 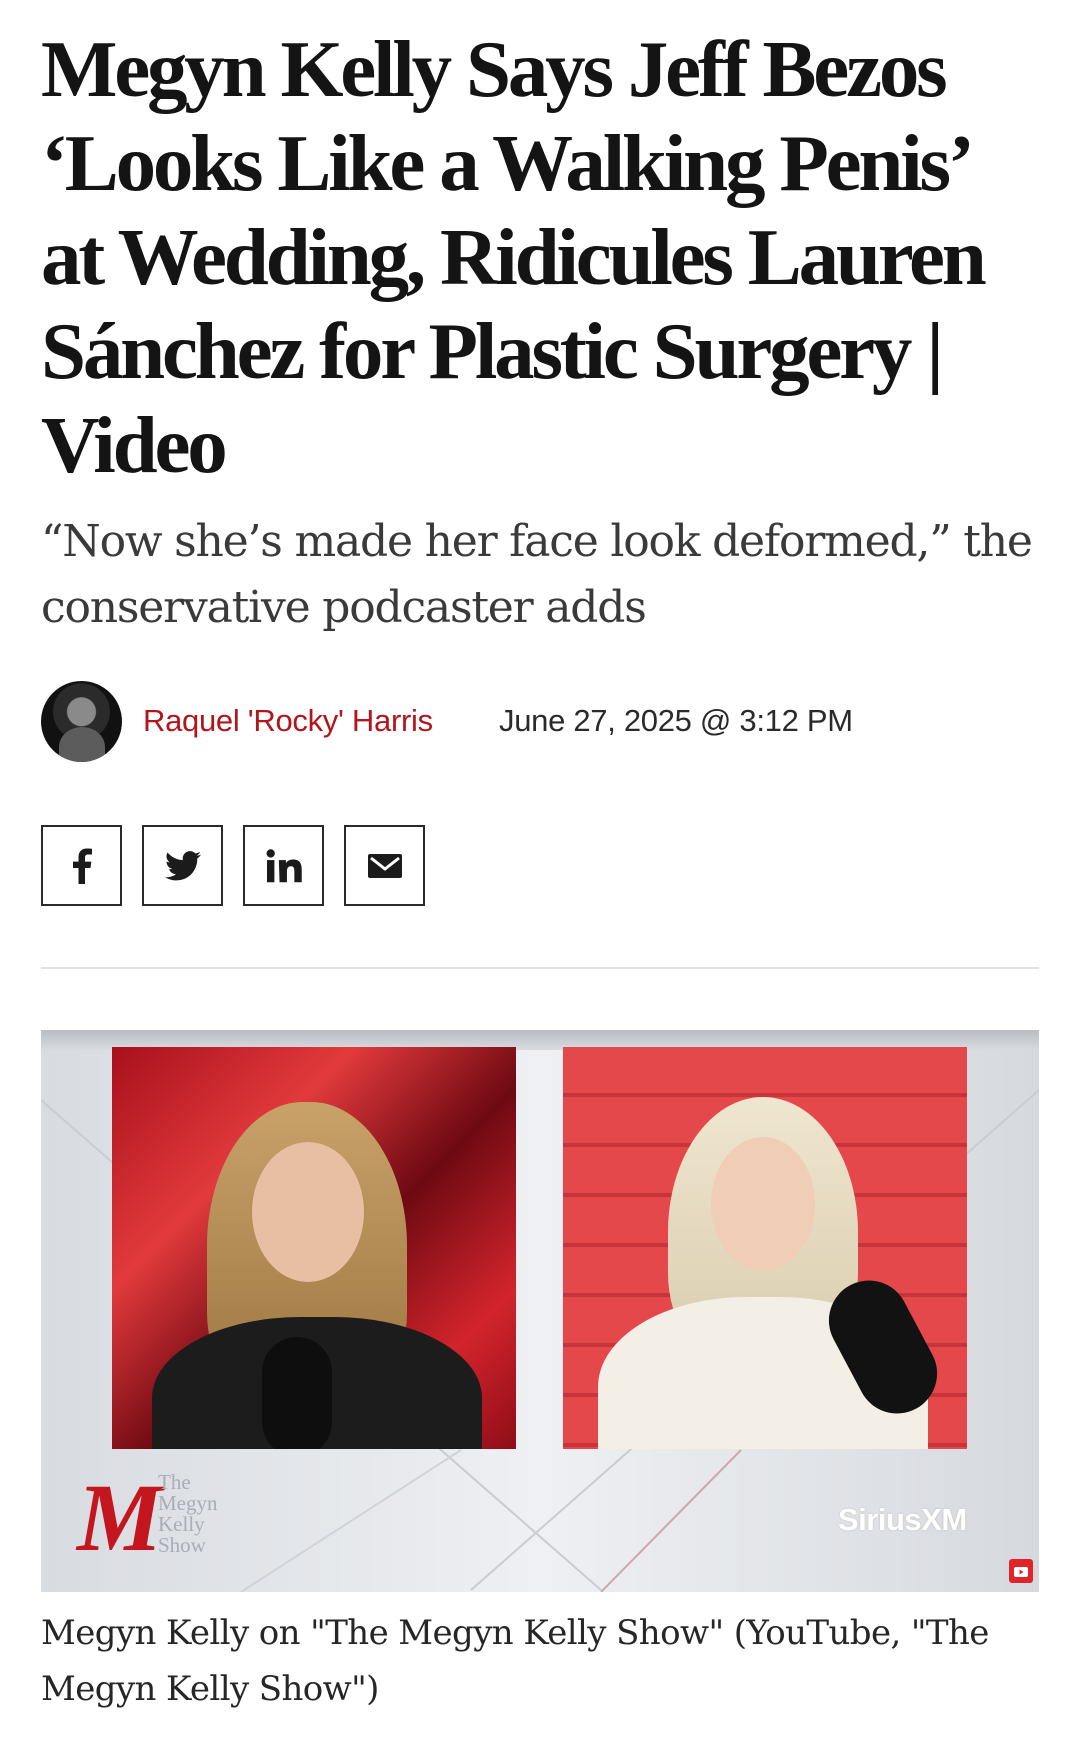 What do you see at coordinates (765, 1248) in the screenshot?
I see `guest-video-panel` at bounding box center [765, 1248].